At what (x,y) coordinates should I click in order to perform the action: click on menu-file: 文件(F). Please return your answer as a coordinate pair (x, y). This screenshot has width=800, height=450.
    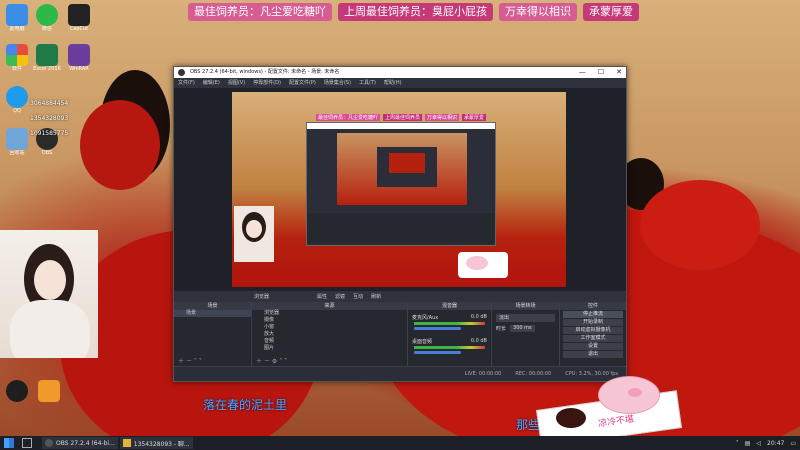
    Looking at the image, I should click on (186, 83).